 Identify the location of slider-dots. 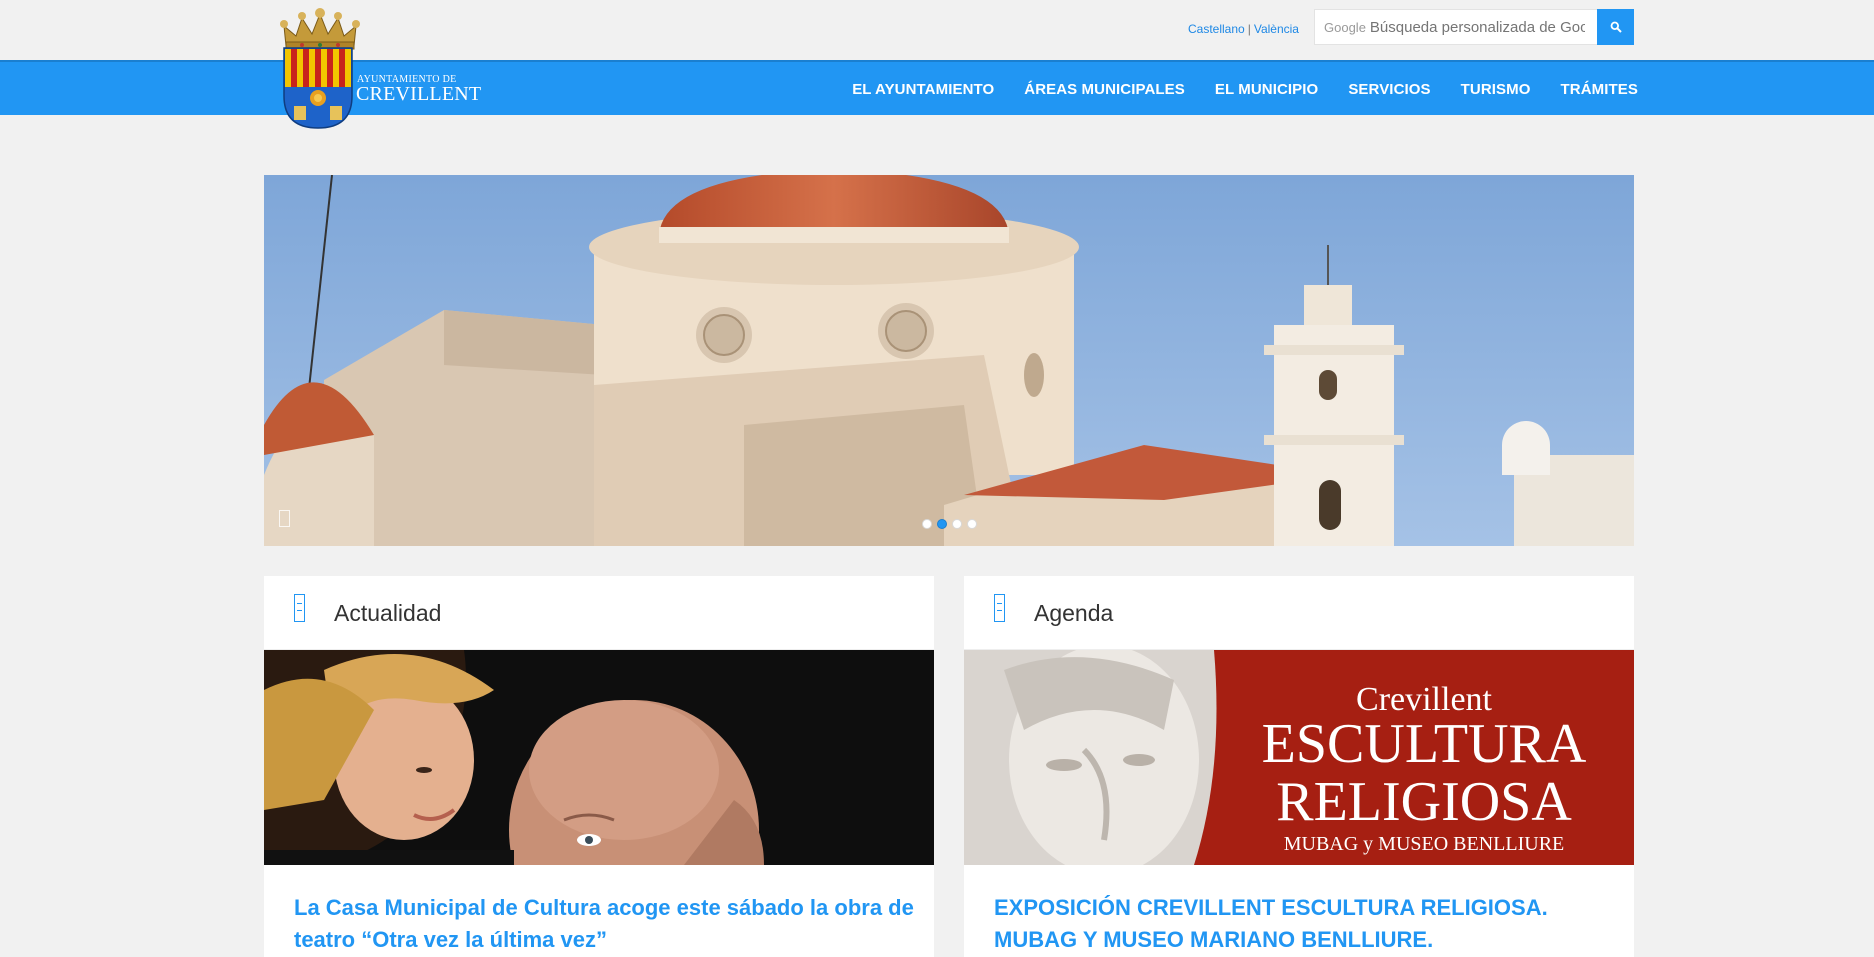
(949, 524).